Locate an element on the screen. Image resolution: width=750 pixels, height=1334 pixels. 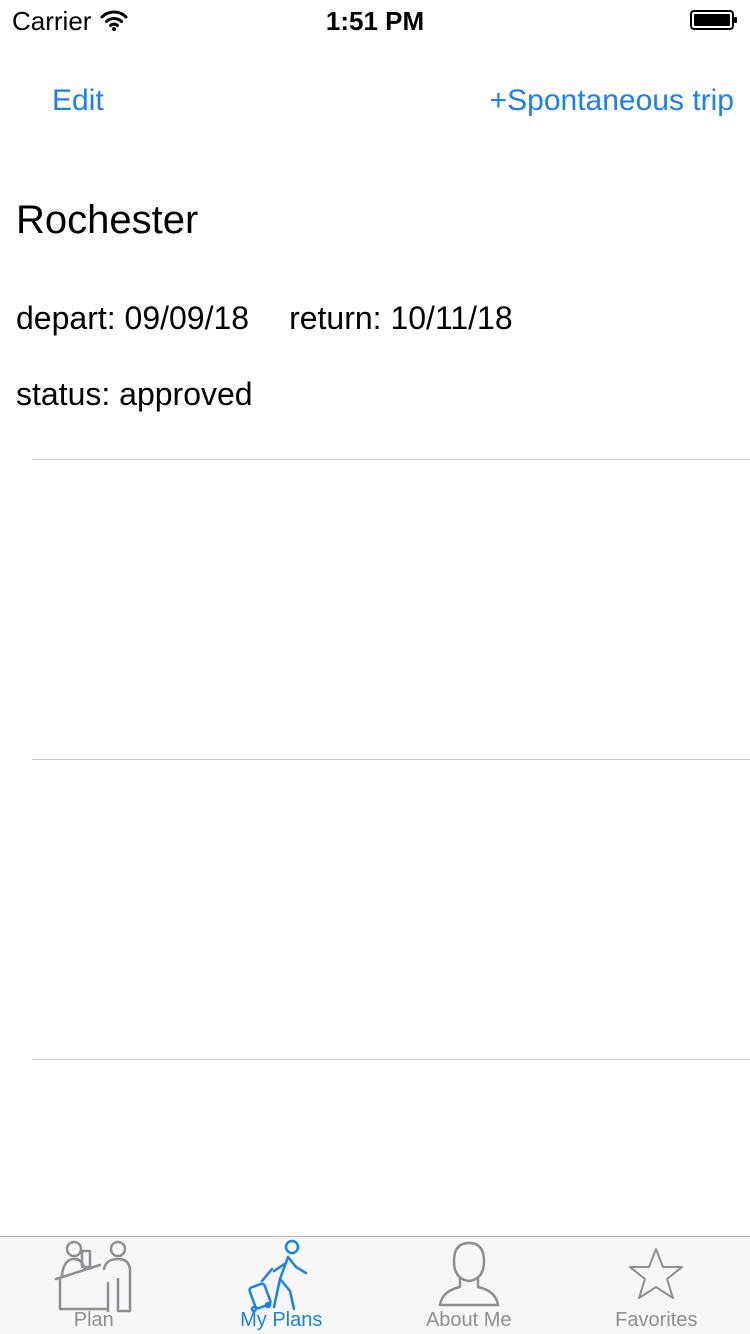
trip-dates: depart: 09/09/18 return: 10/11/18 is located at coordinates (264, 318).